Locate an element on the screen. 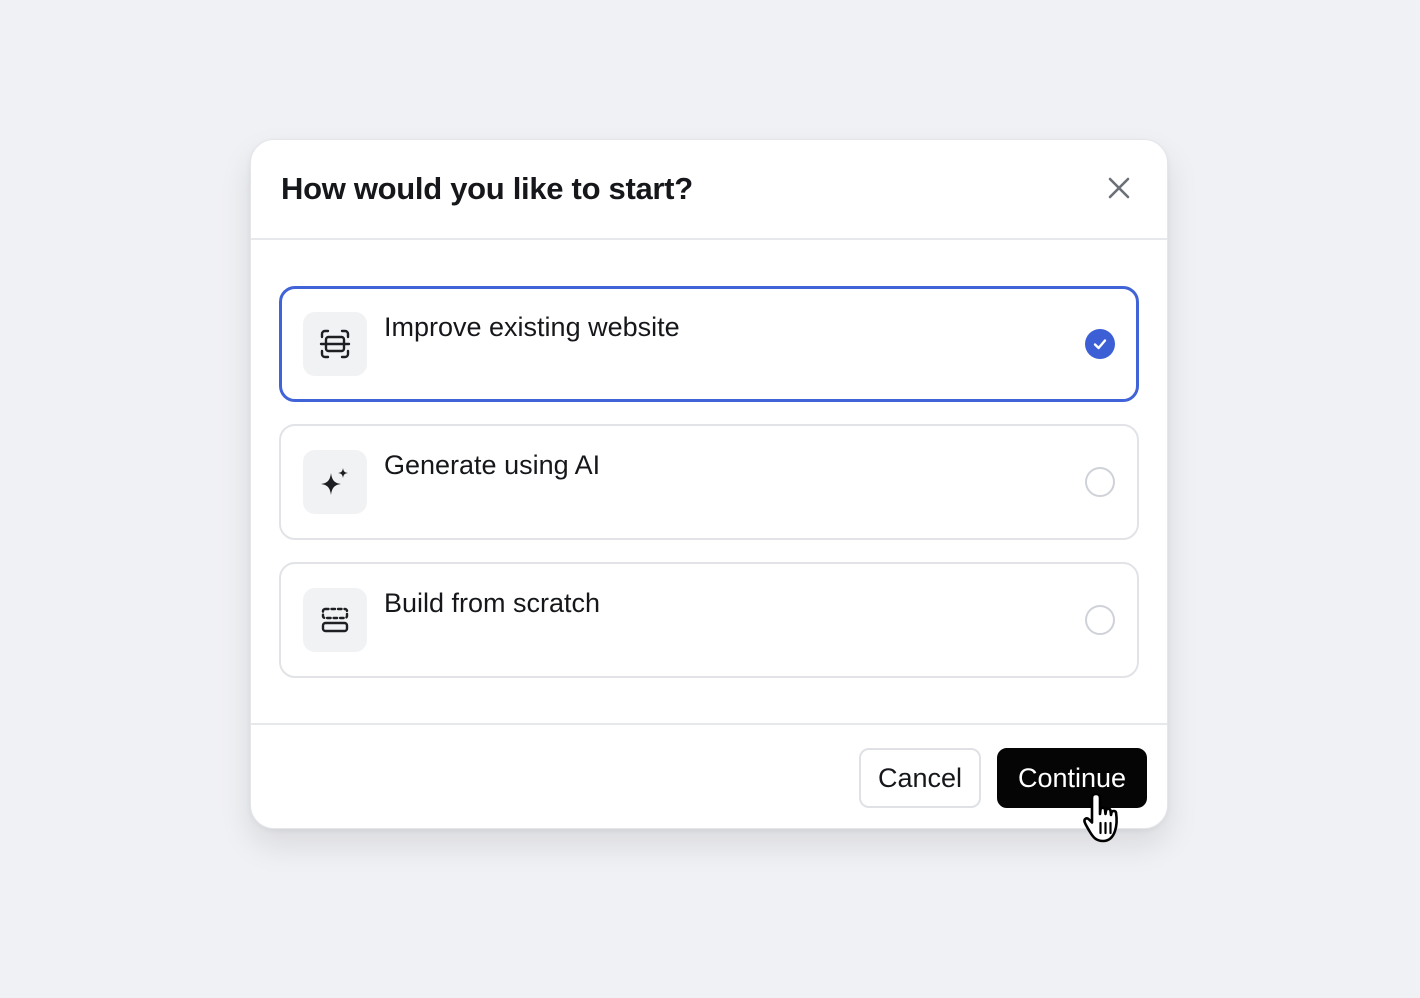 Image resolution: width=1420 pixels, height=998 pixels. sparkles-icon is located at coordinates (334, 481).